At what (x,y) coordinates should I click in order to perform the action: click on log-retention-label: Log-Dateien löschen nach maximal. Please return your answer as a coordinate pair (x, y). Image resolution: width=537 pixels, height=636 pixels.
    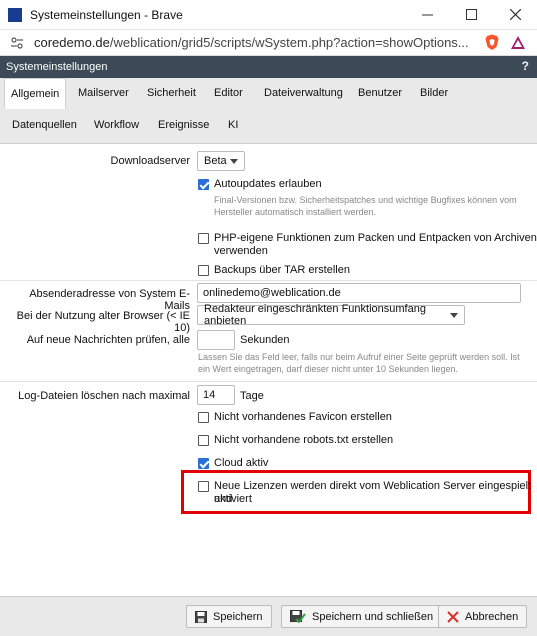
    Looking at the image, I should click on (104, 396).